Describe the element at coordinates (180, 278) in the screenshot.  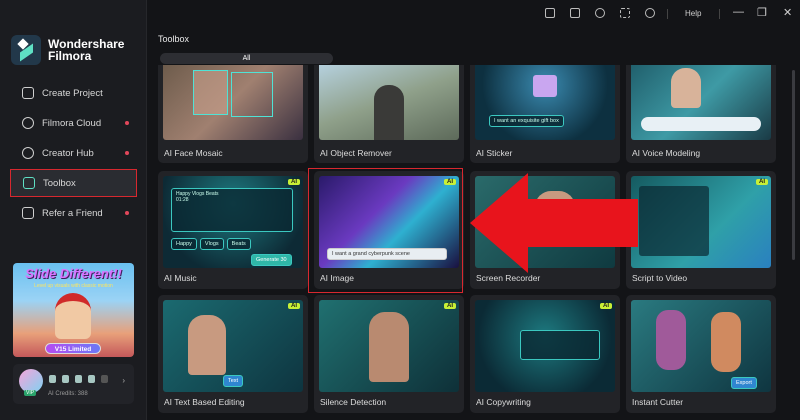
I see `tool-label: AI Music` at that location.